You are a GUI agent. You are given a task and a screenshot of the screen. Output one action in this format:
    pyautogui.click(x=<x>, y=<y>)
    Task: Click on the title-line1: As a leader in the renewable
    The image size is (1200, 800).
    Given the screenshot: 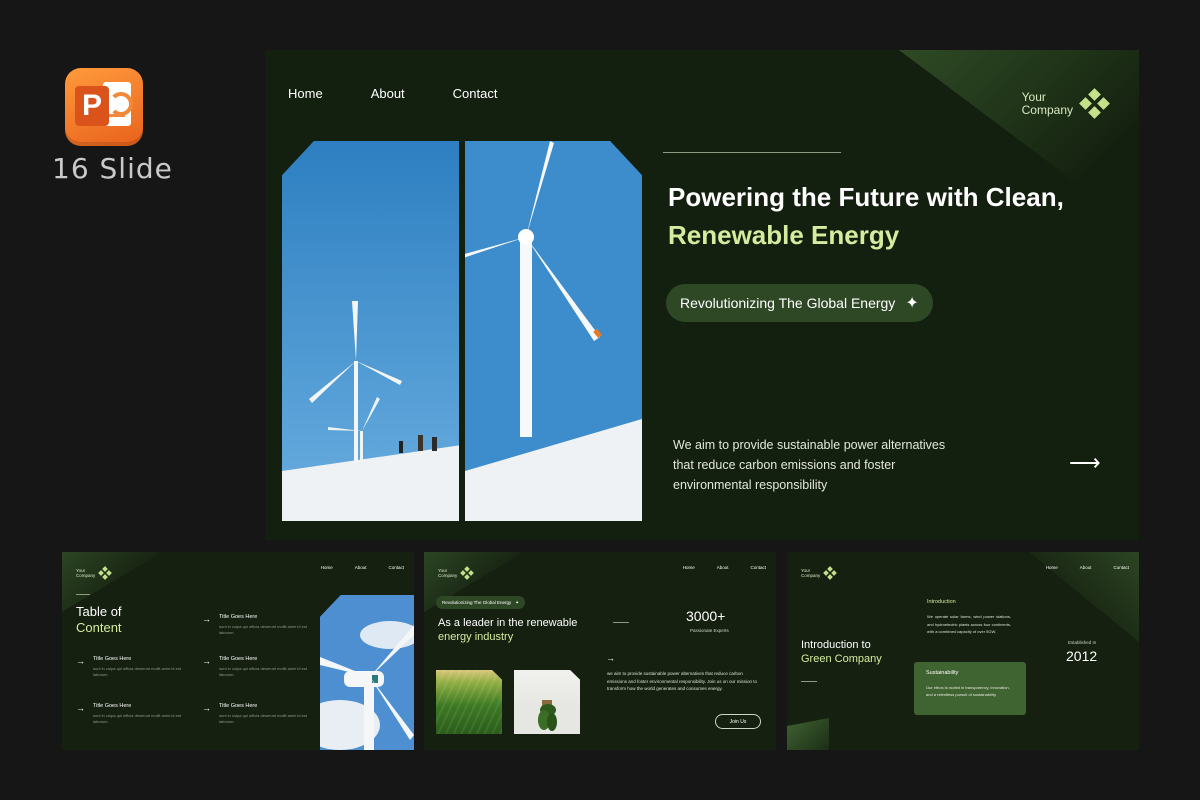 What is the action you would take?
    pyautogui.click(x=508, y=623)
    